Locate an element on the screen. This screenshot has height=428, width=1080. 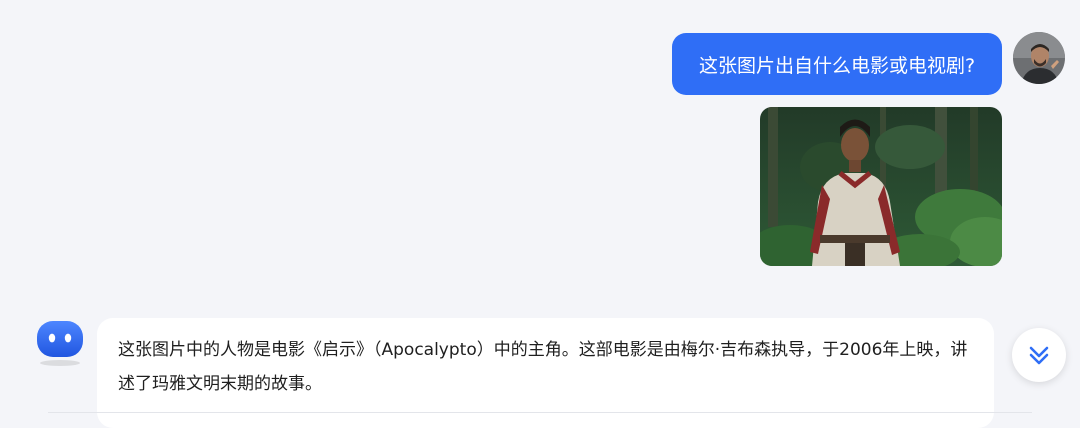
user-message-bubble: 这张图片出自什么电影或电视剧? is located at coordinates (837, 64).